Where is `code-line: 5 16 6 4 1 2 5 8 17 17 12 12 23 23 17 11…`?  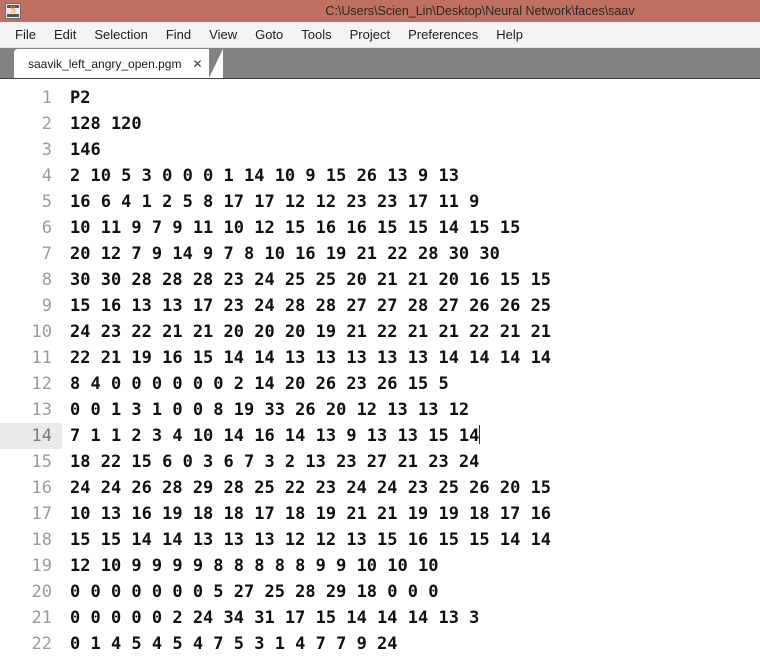
code-line: 5 16 6 4 1 2 5 8 17 17 12 12 23 23 17 11… is located at coordinates (380, 202).